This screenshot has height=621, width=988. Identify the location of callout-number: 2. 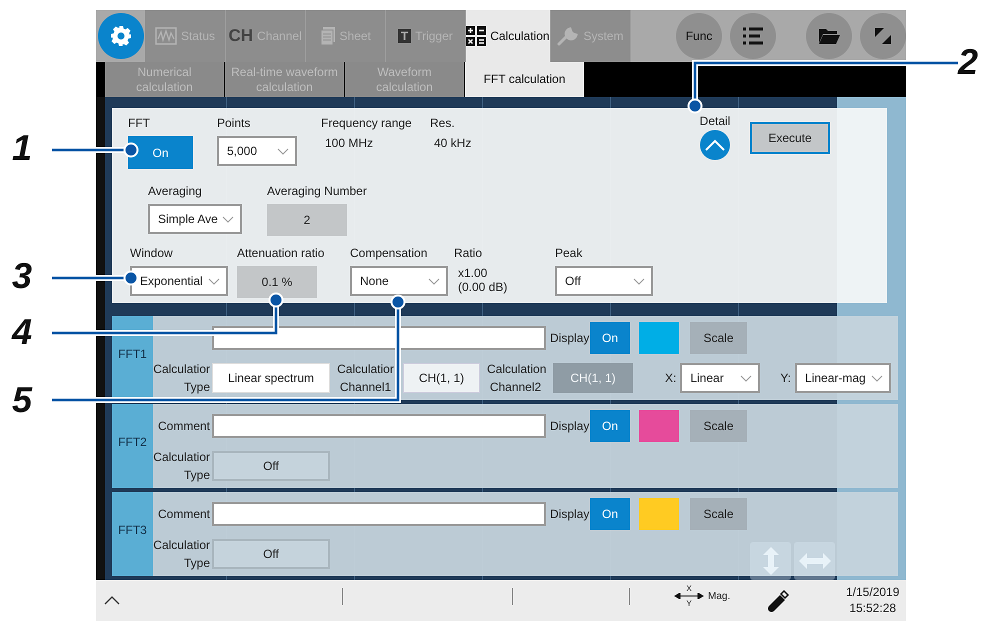
(968, 62).